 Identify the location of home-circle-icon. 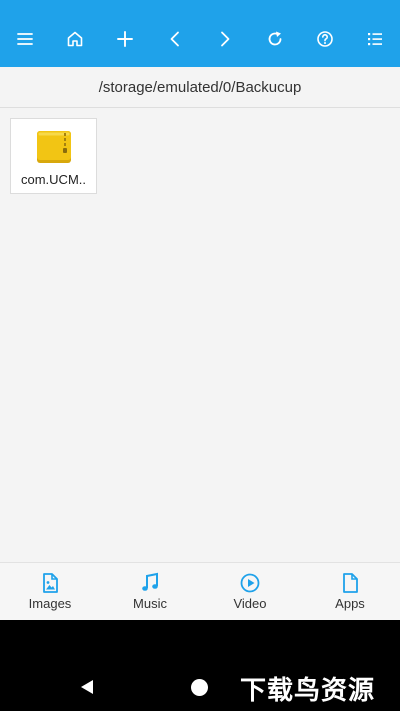
(199, 687).